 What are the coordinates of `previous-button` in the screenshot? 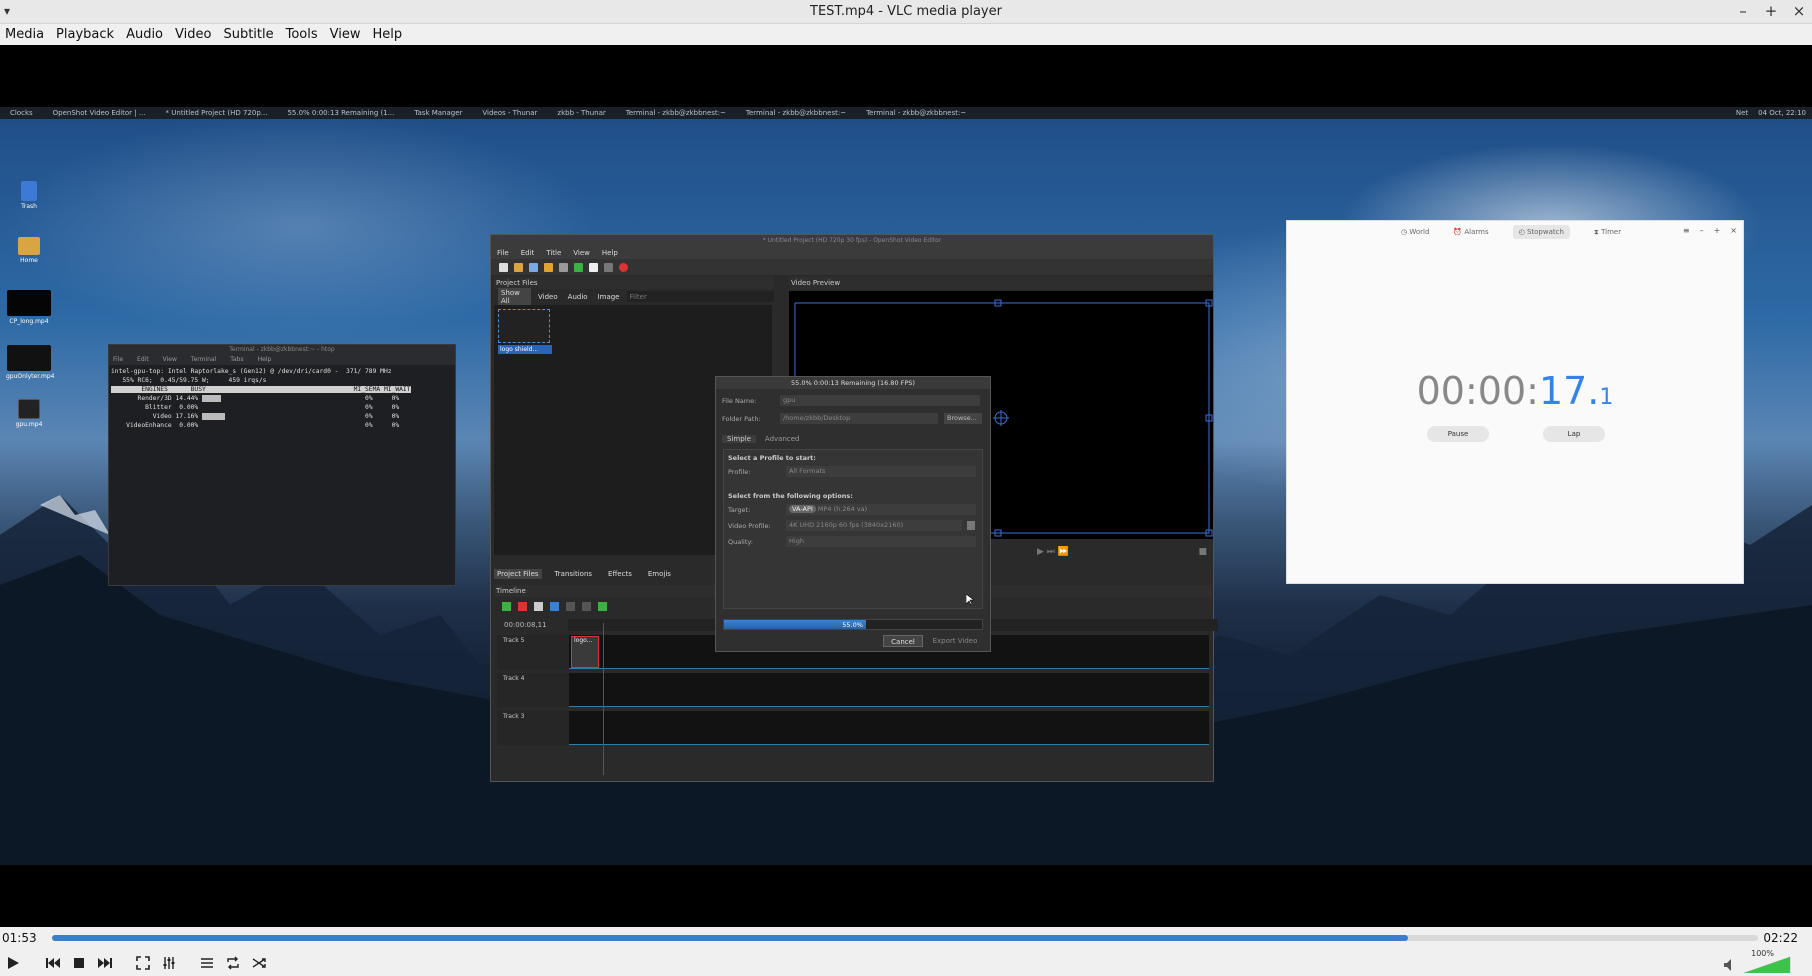 It's located at (53, 963).